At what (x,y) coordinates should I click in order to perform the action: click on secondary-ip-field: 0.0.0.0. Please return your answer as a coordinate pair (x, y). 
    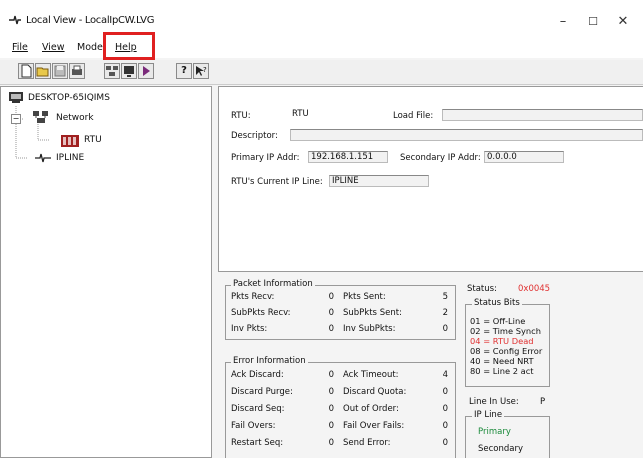
    Looking at the image, I should click on (524, 157).